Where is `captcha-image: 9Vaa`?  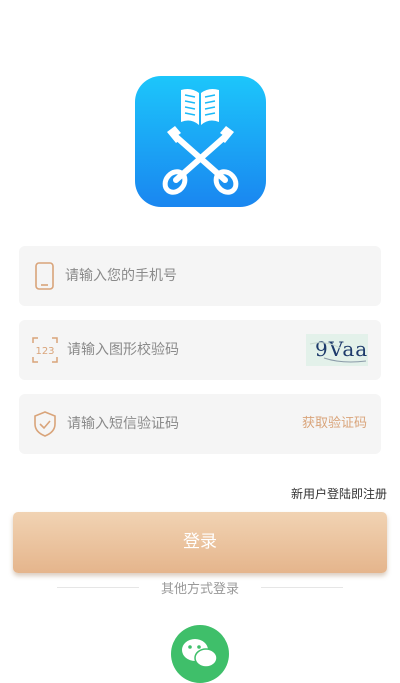 captcha-image: 9Vaa is located at coordinates (337, 350).